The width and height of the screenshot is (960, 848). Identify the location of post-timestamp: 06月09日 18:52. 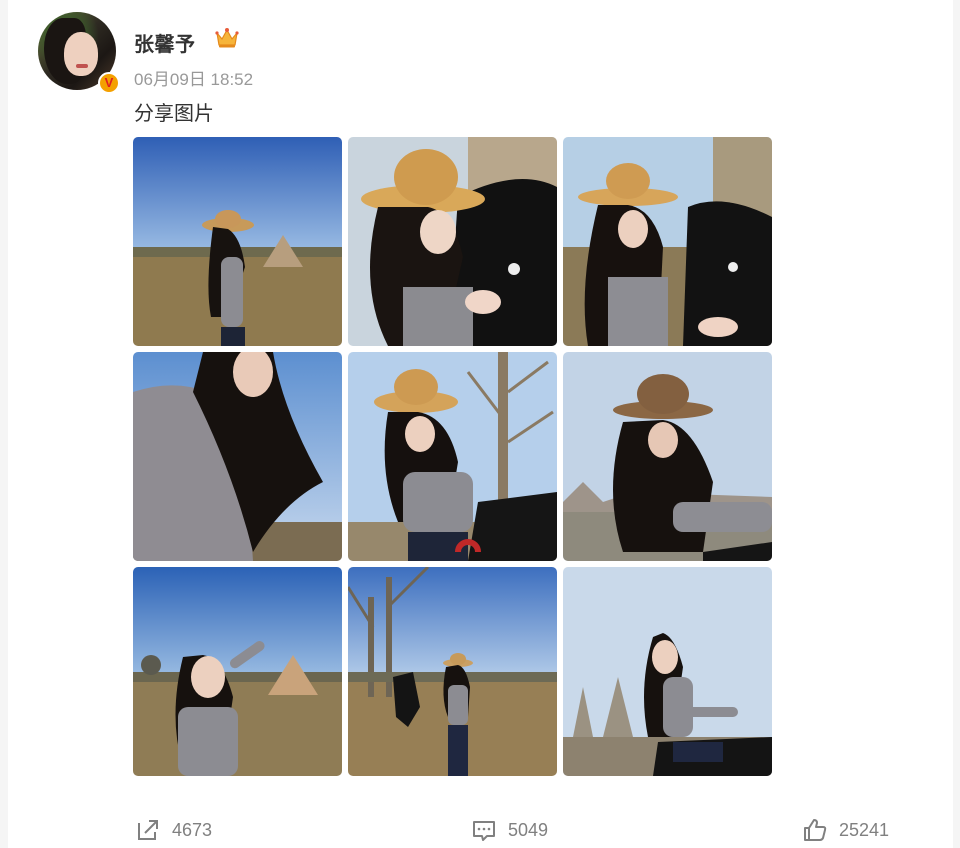
(193, 77).